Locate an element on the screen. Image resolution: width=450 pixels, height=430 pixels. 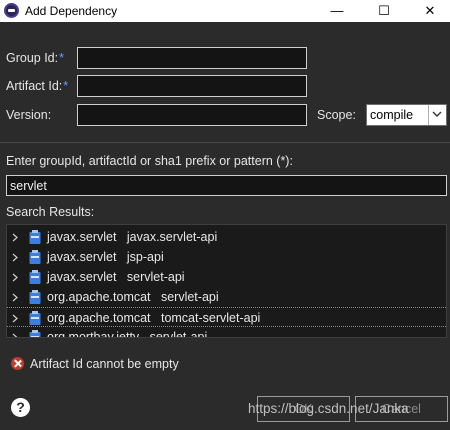
group-id-label: Group Id:* is located at coordinates (35, 58).